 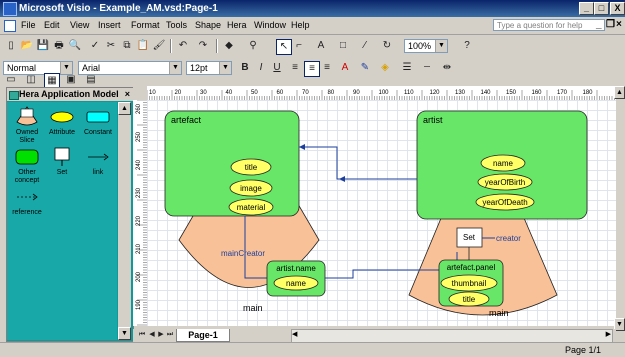 I want to click on stencil-set: Set, so click(x=62, y=161).